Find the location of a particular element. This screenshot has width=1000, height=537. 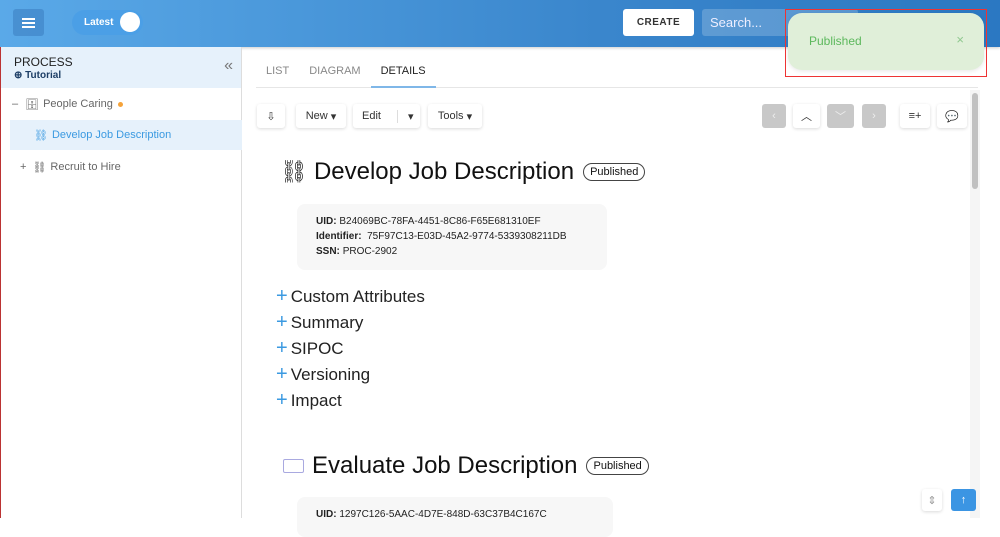

tree-item-develop-job-description: ⛓ Develop Job Description is located at coordinates (126, 135).